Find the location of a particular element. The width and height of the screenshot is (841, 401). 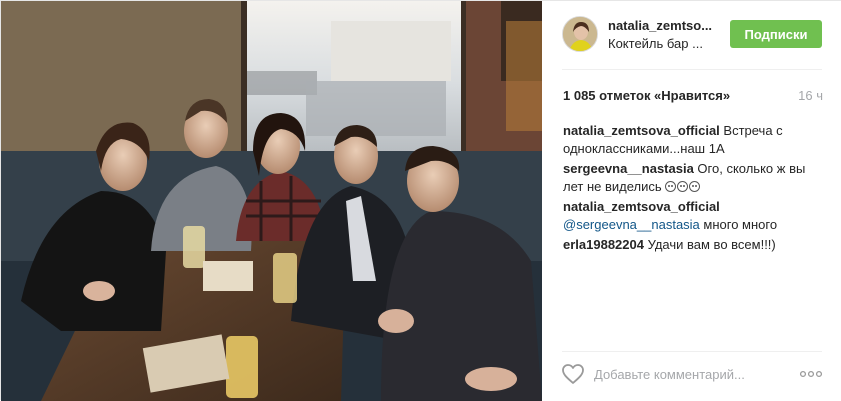

comment-mention-link: @sergeevna__nastasia is located at coordinates (631, 224).